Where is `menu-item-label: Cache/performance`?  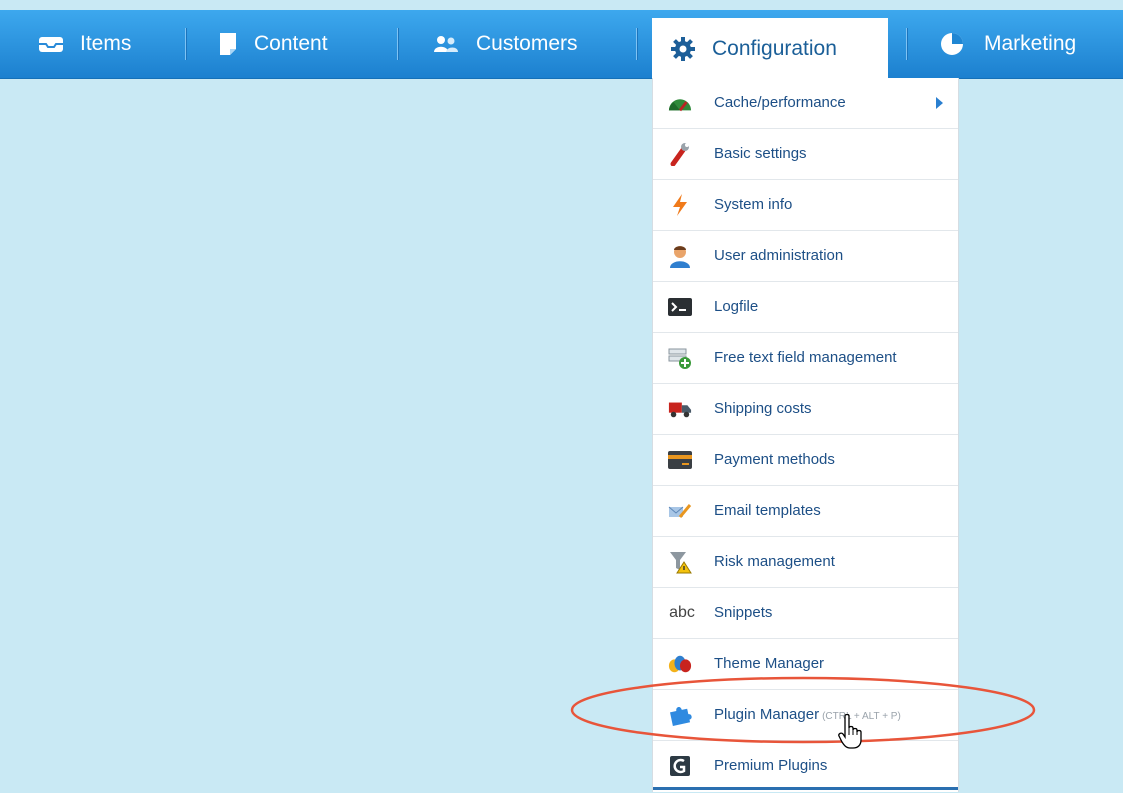
menu-item-label: Cache/performance is located at coordinates (780, 102).